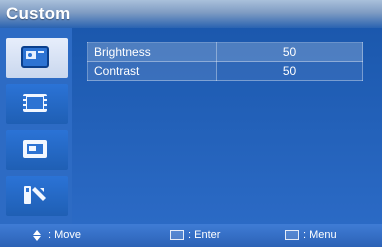 The image size is (382, 247). I want to click on brightness-value: 50, so click(289, 52).